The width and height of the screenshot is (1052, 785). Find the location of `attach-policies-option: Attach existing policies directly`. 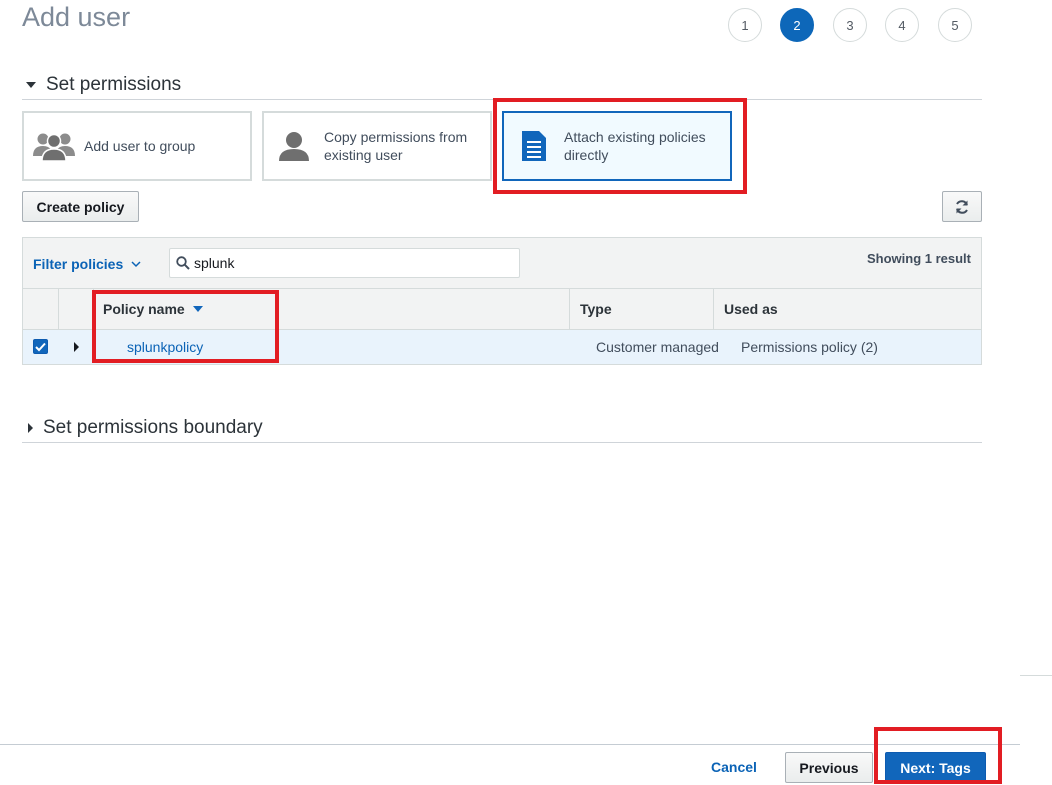

attach-policies-option: Attach existing policies directly is located at coordinates (617, 146).